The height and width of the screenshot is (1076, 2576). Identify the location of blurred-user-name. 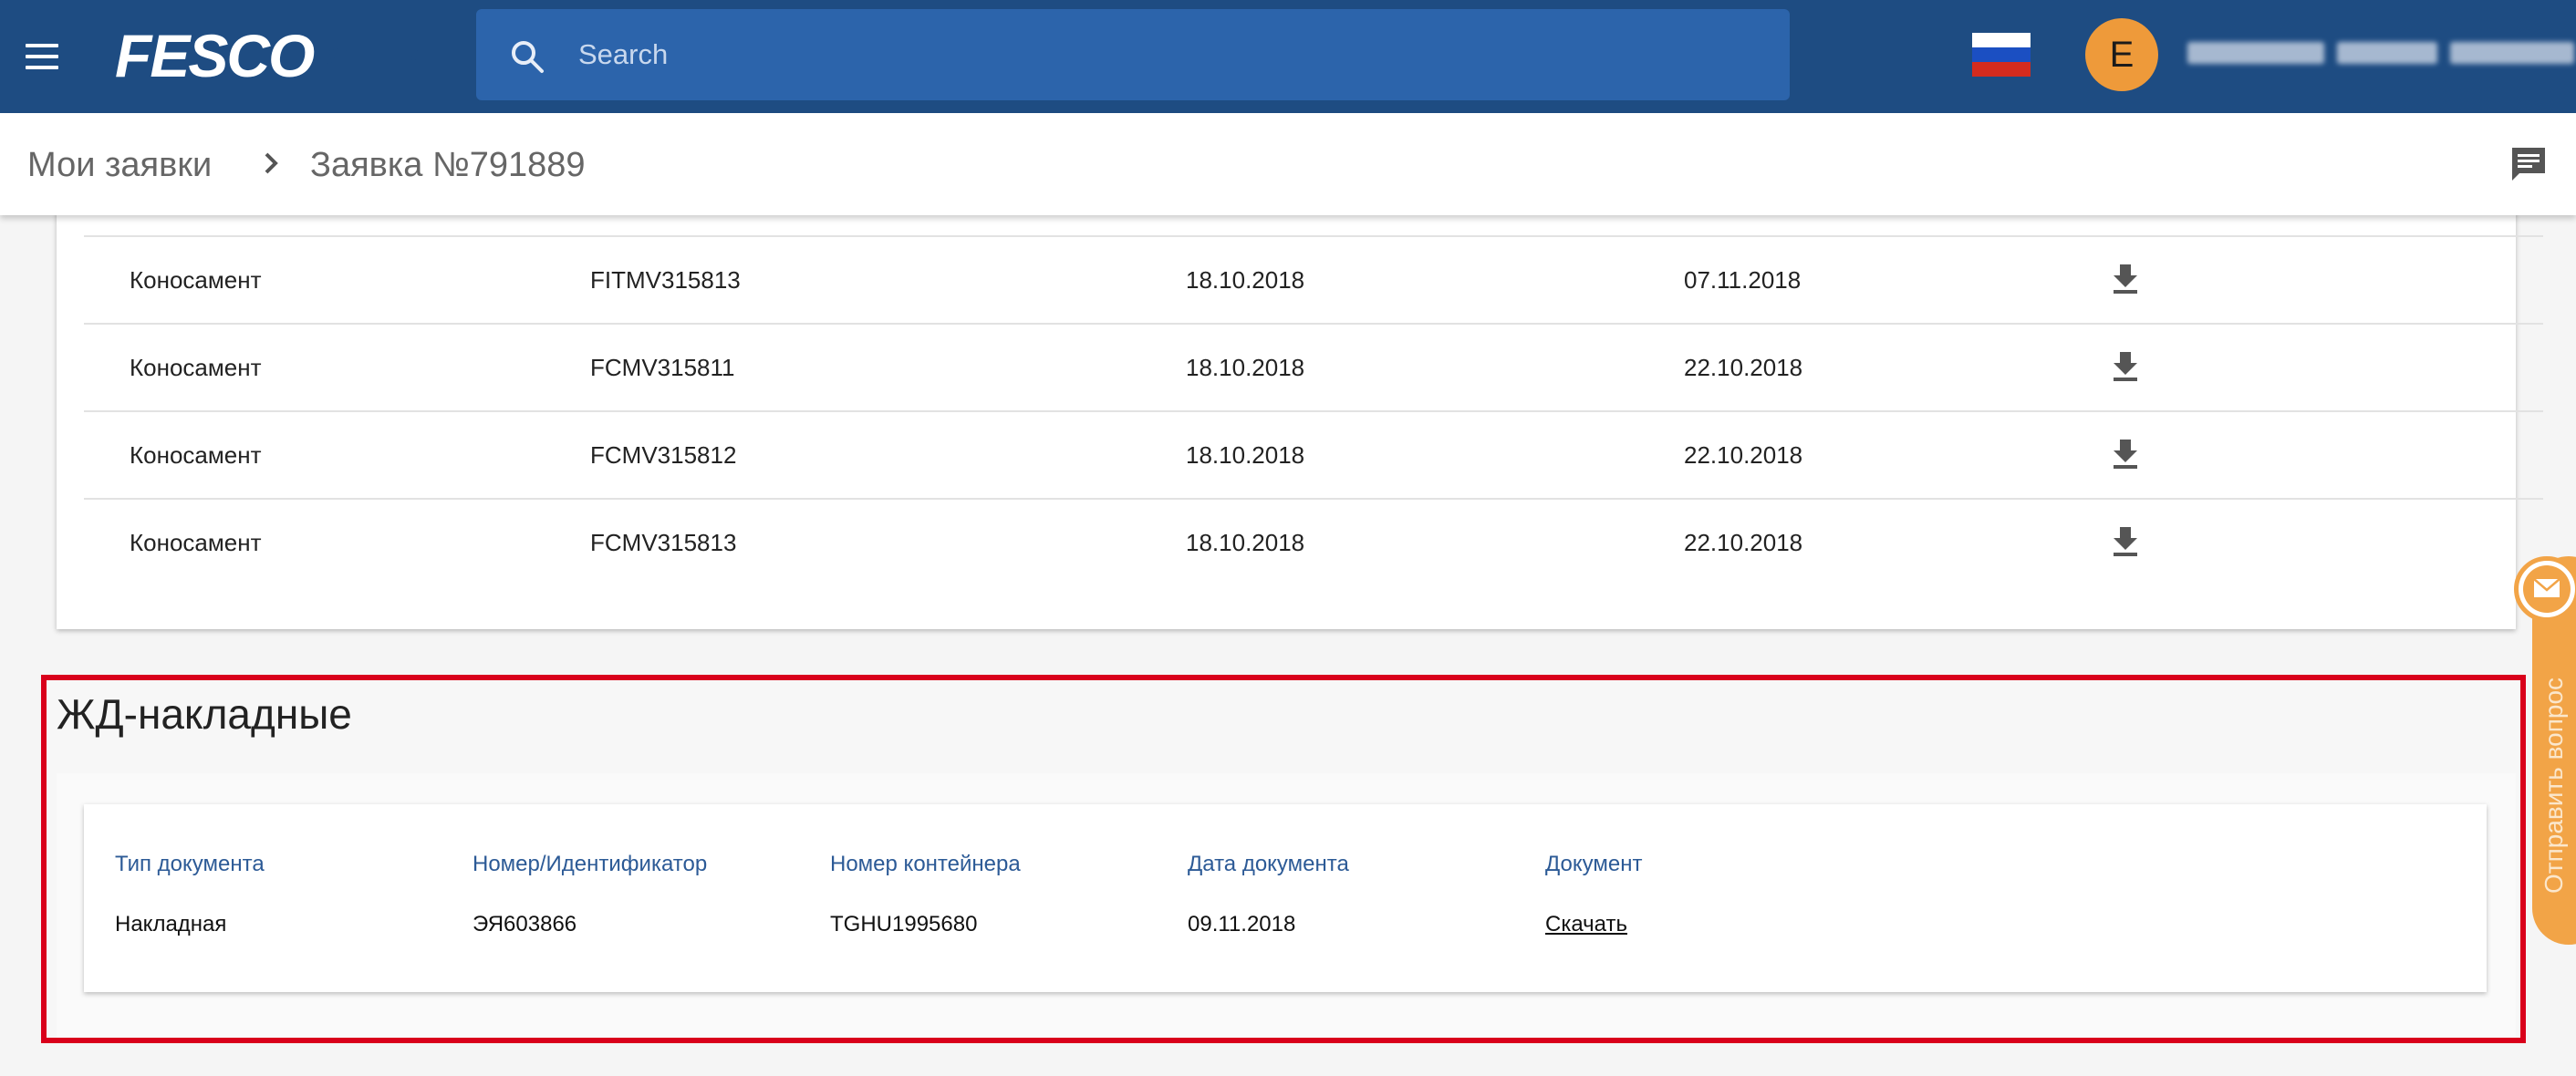
(2381, 54).